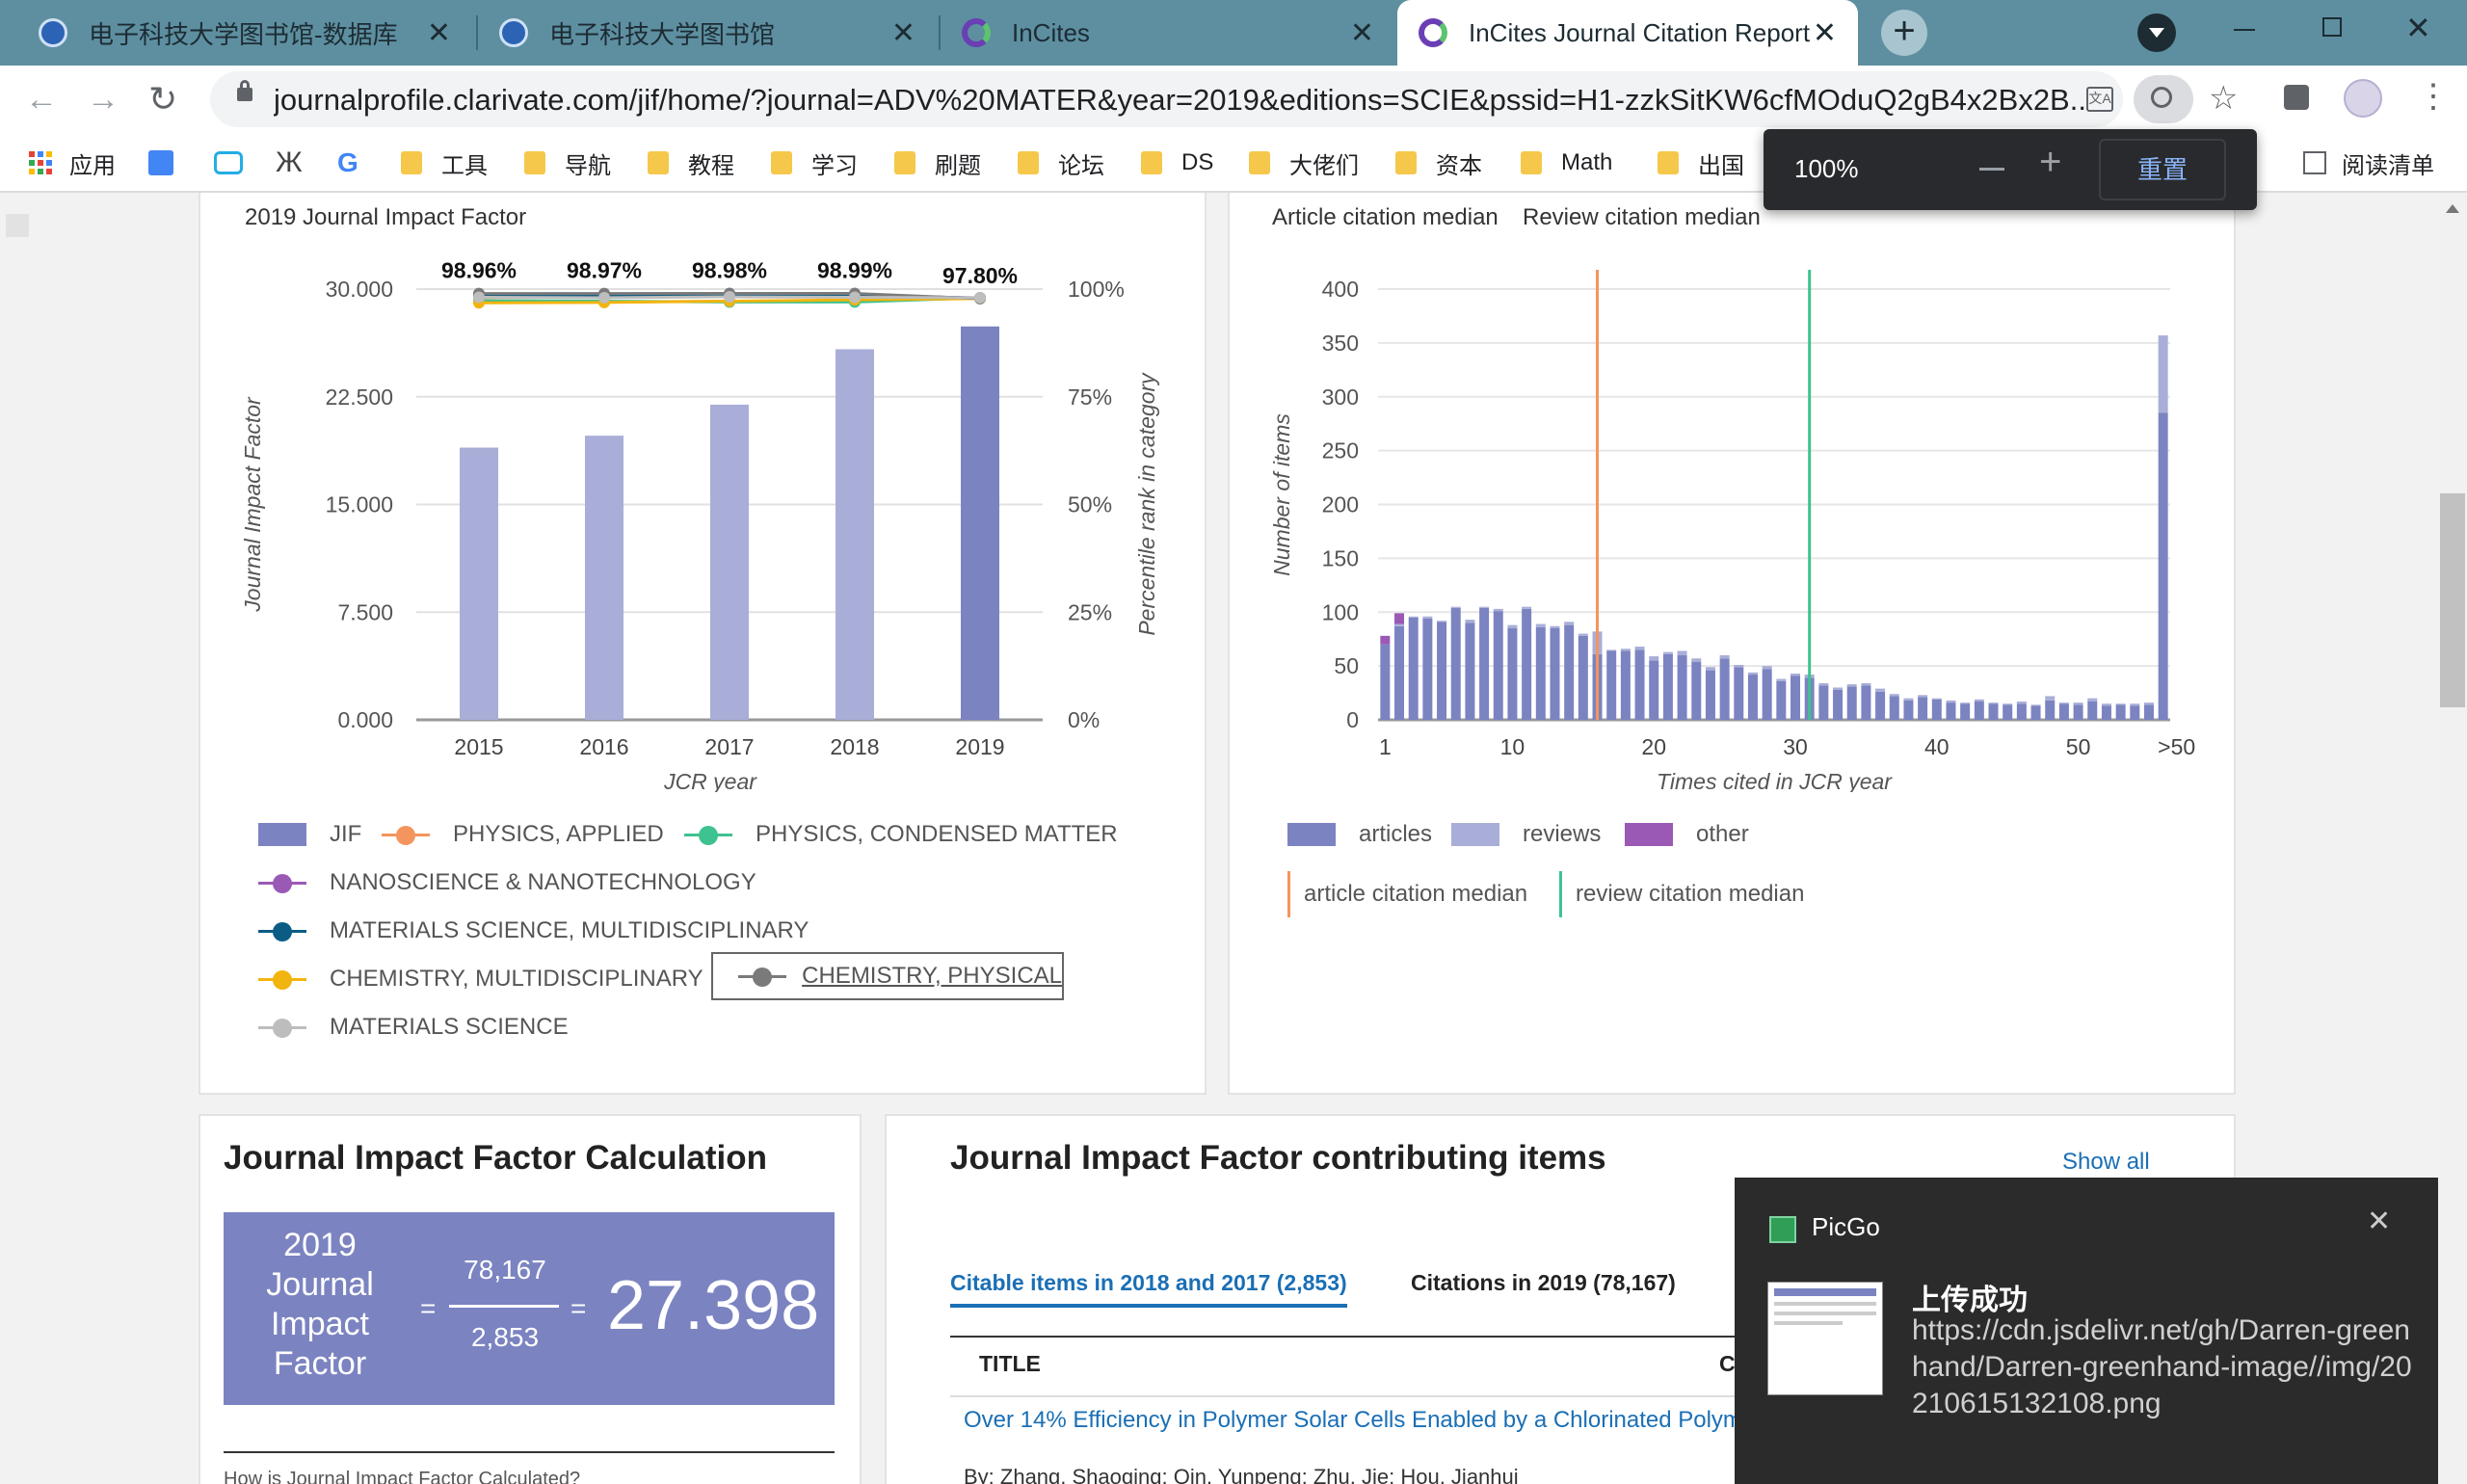 The image size is (2467, 1484). I want to click on close-window-button: ✕, so click(2418, 28).